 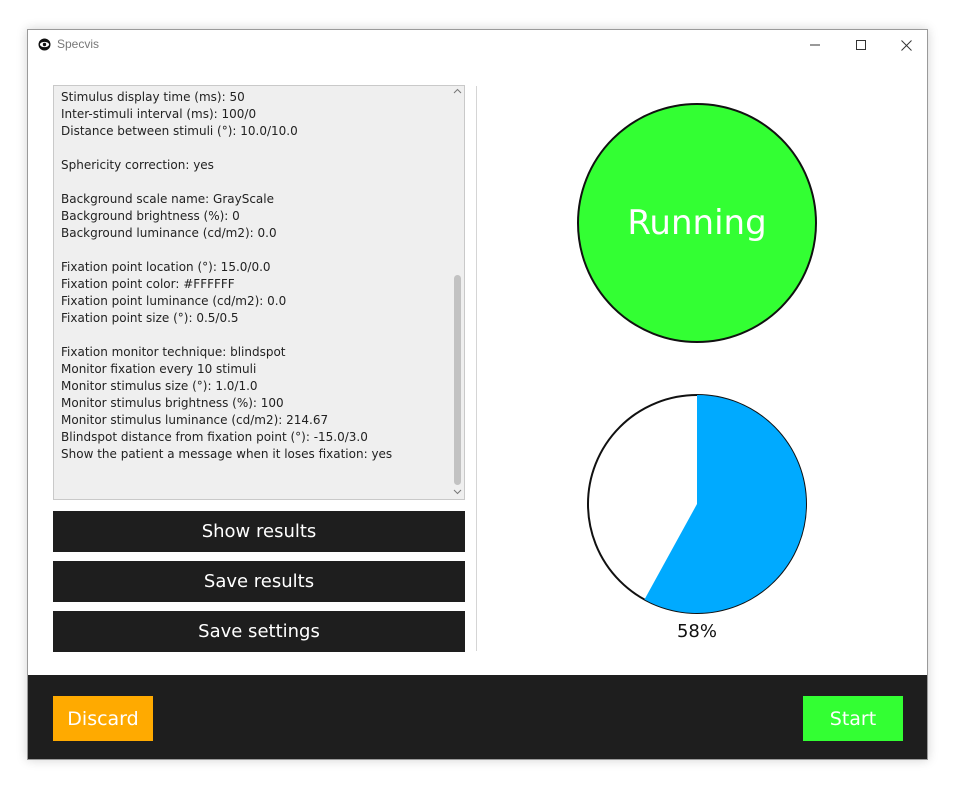 I want to click on log-line: Monitor stimulus size (°): 1.0/1.0, so click(x=159, y=386).